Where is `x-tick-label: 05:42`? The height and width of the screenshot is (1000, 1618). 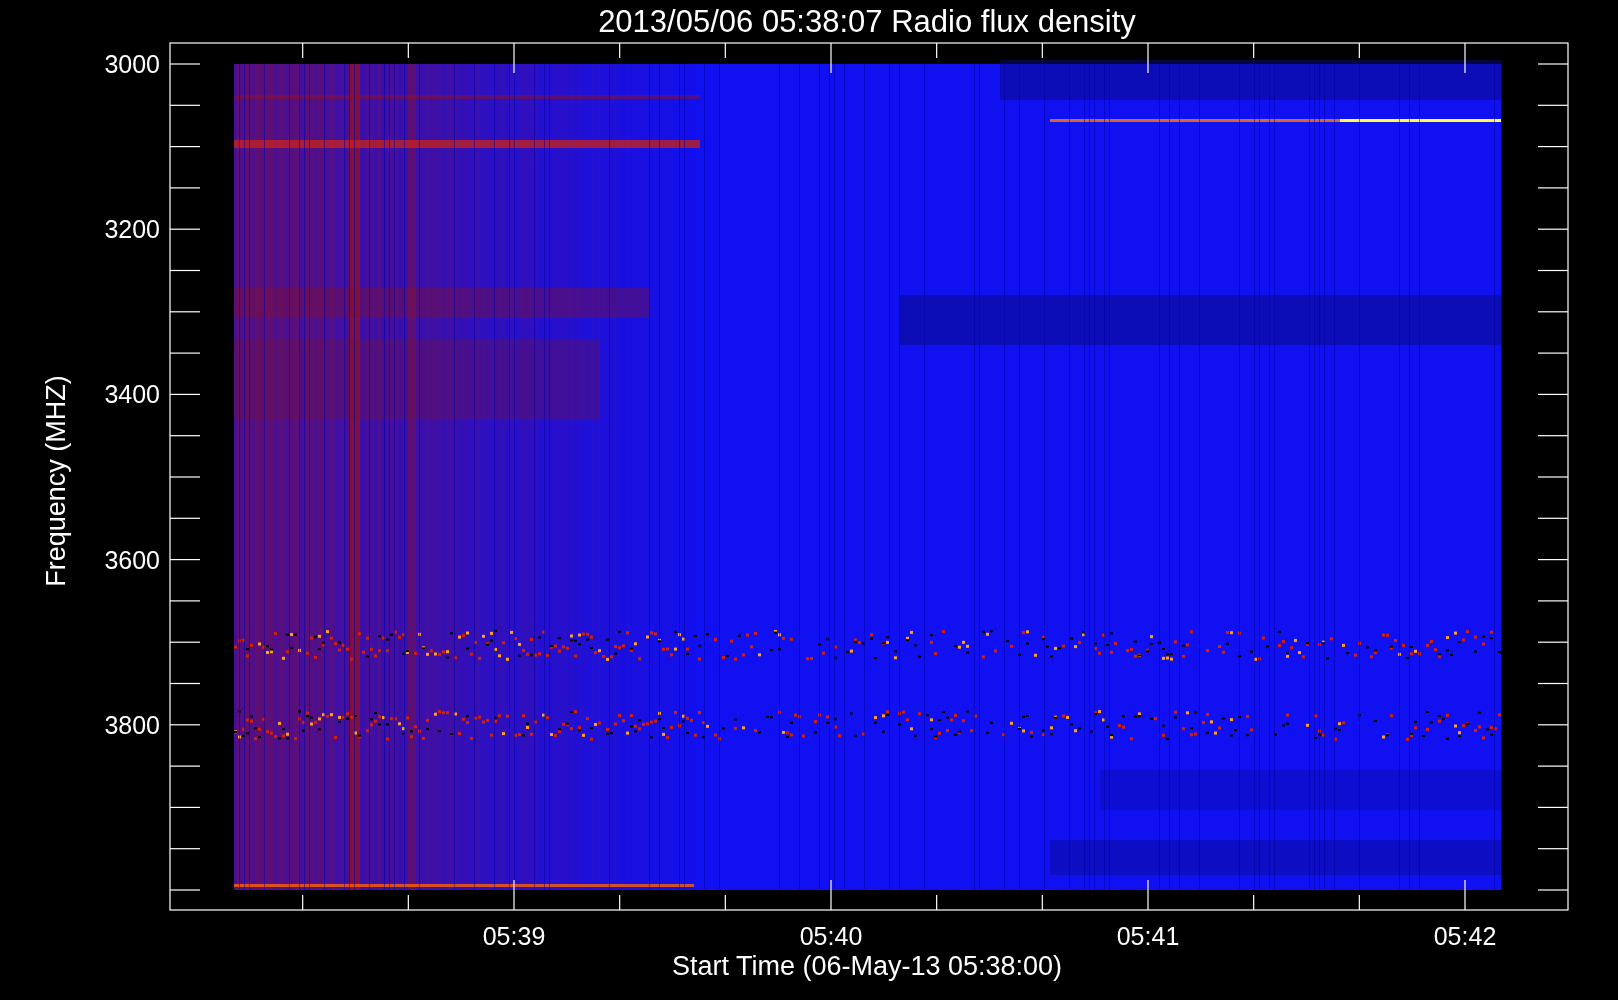 x-tick-label: 05:42 is located at coordinates (1465, 936).